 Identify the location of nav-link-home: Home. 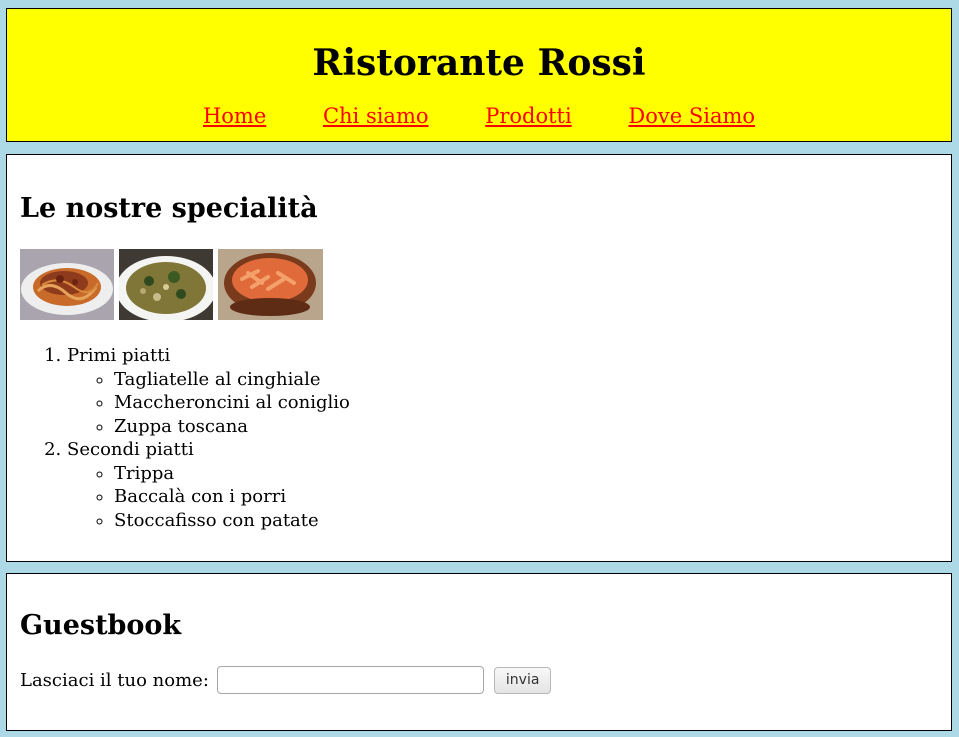
(234, 116).